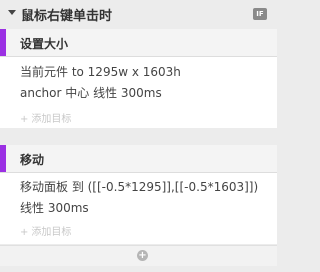  I want to click on action-detail-line: 线性 300ms, so click(54, 207).